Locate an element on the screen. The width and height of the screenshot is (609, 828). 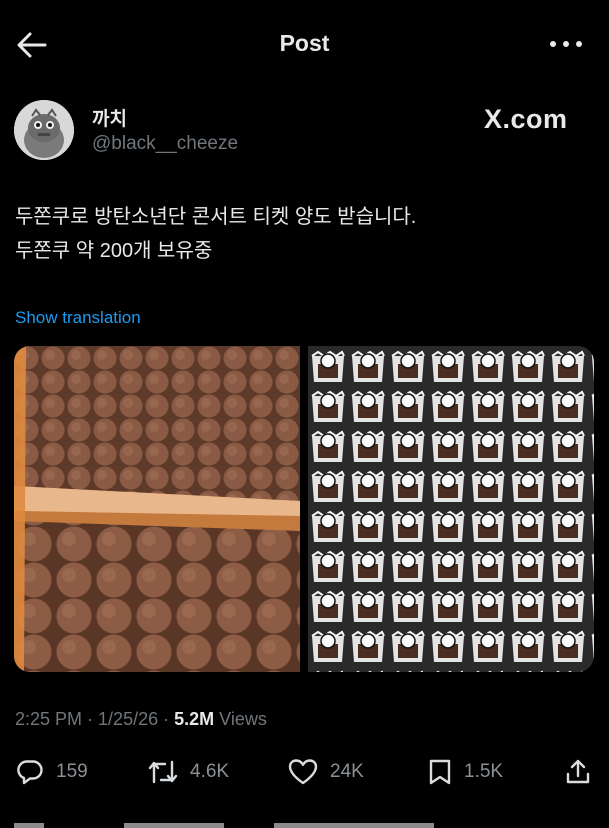
bookmark-count: 1.5K is located at coordinates (484, 771).